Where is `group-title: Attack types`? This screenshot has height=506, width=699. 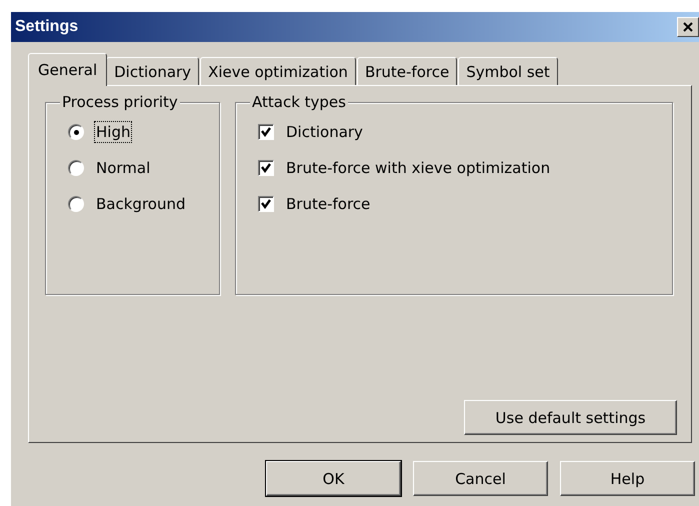
group-title: Attack types is located at coordinates (299, 102).